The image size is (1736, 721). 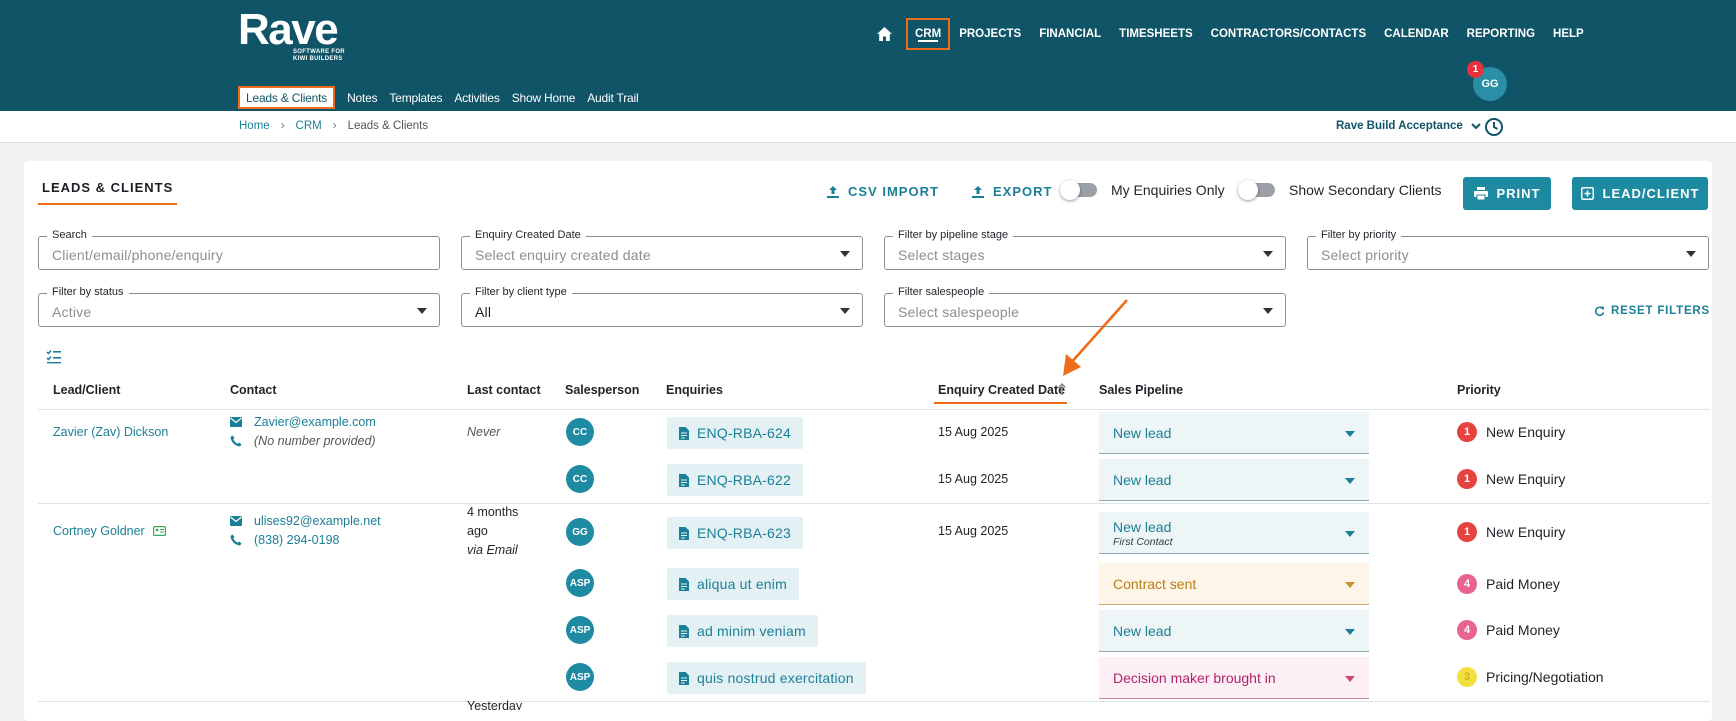 What do you see at coordinates (662, 306) in the screenshot?
I see `client-type-select: Filter by client type All` at bounding box center [662, 306].